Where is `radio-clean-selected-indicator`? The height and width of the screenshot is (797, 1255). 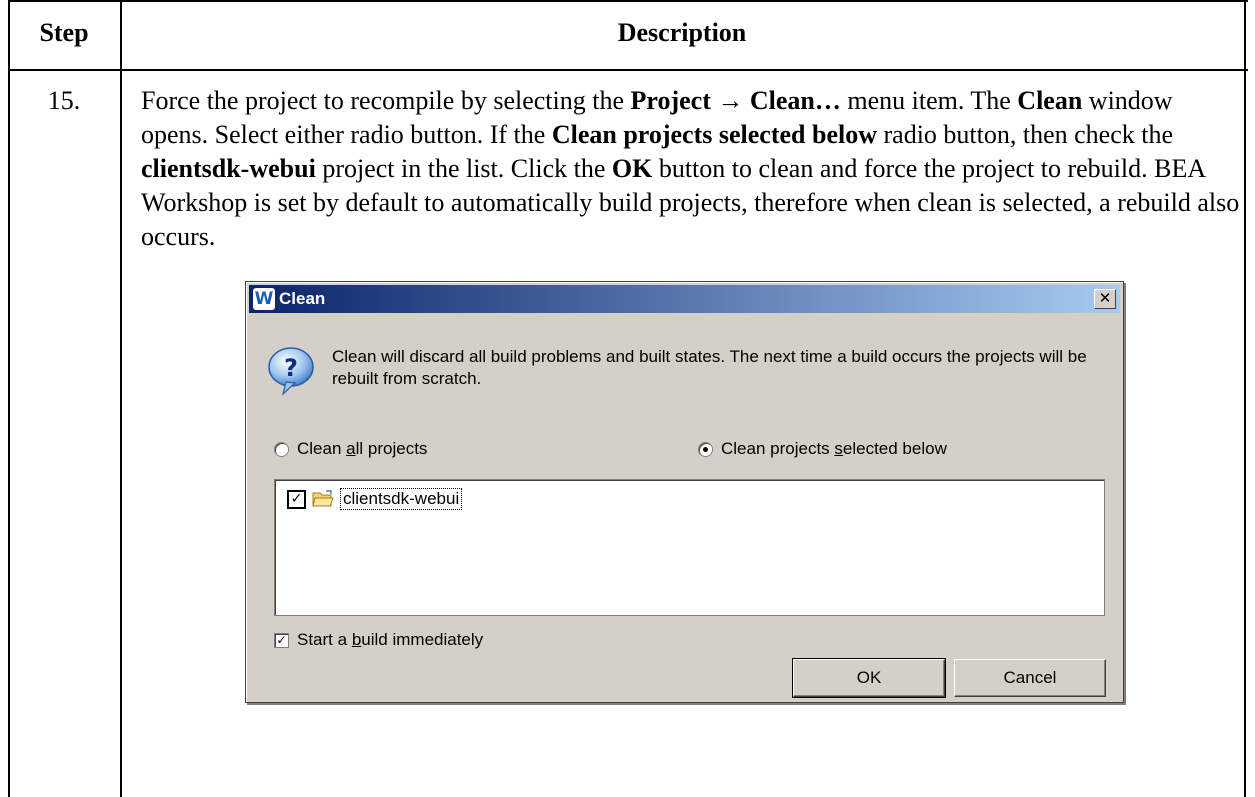 radio-clean-selected-indicator is located at coordinates (705, 449).